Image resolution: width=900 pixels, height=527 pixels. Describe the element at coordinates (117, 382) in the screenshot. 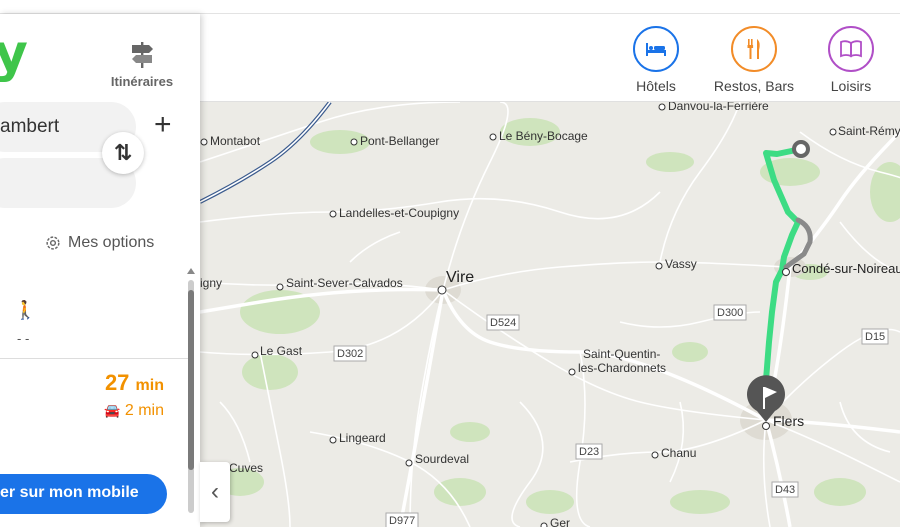

I see `duration-value: 27` at that location.